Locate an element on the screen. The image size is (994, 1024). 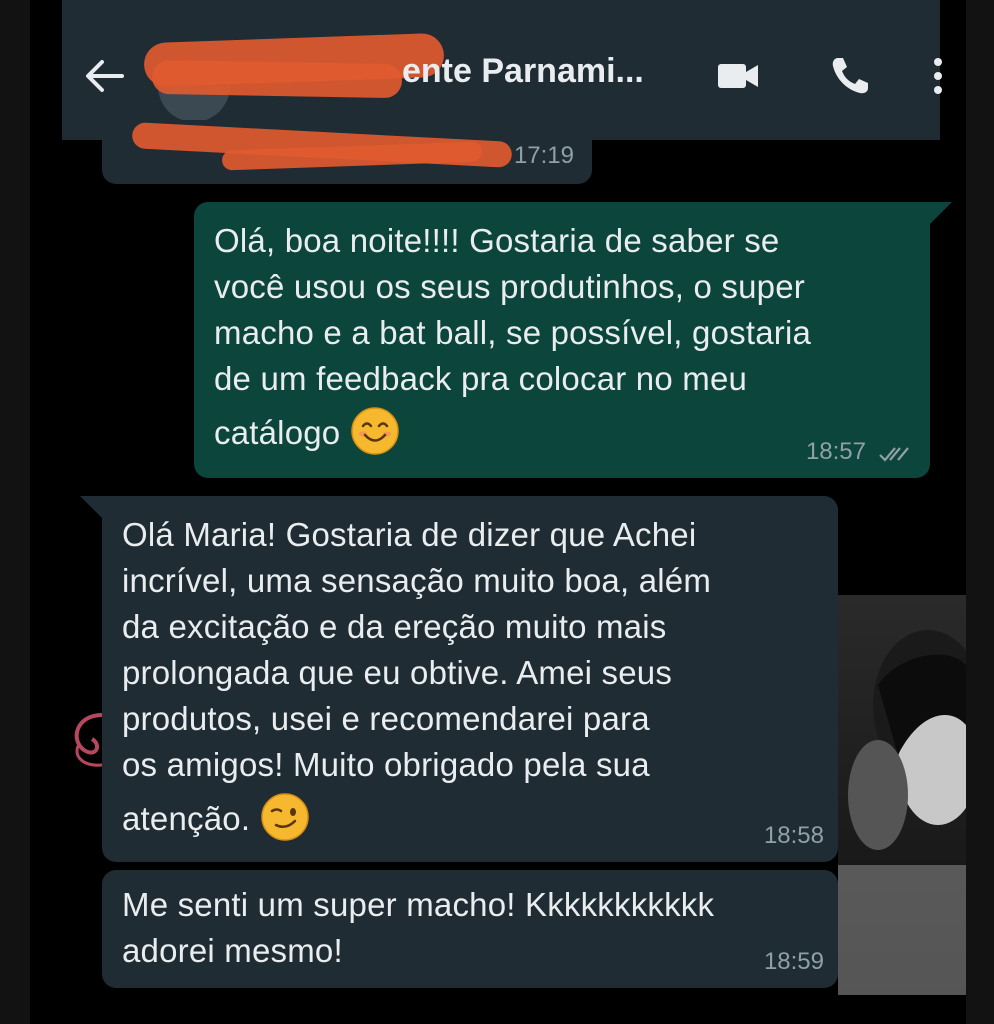
message-line: você usou os seus produtinhos, o super is located at coordinates (509, 286).